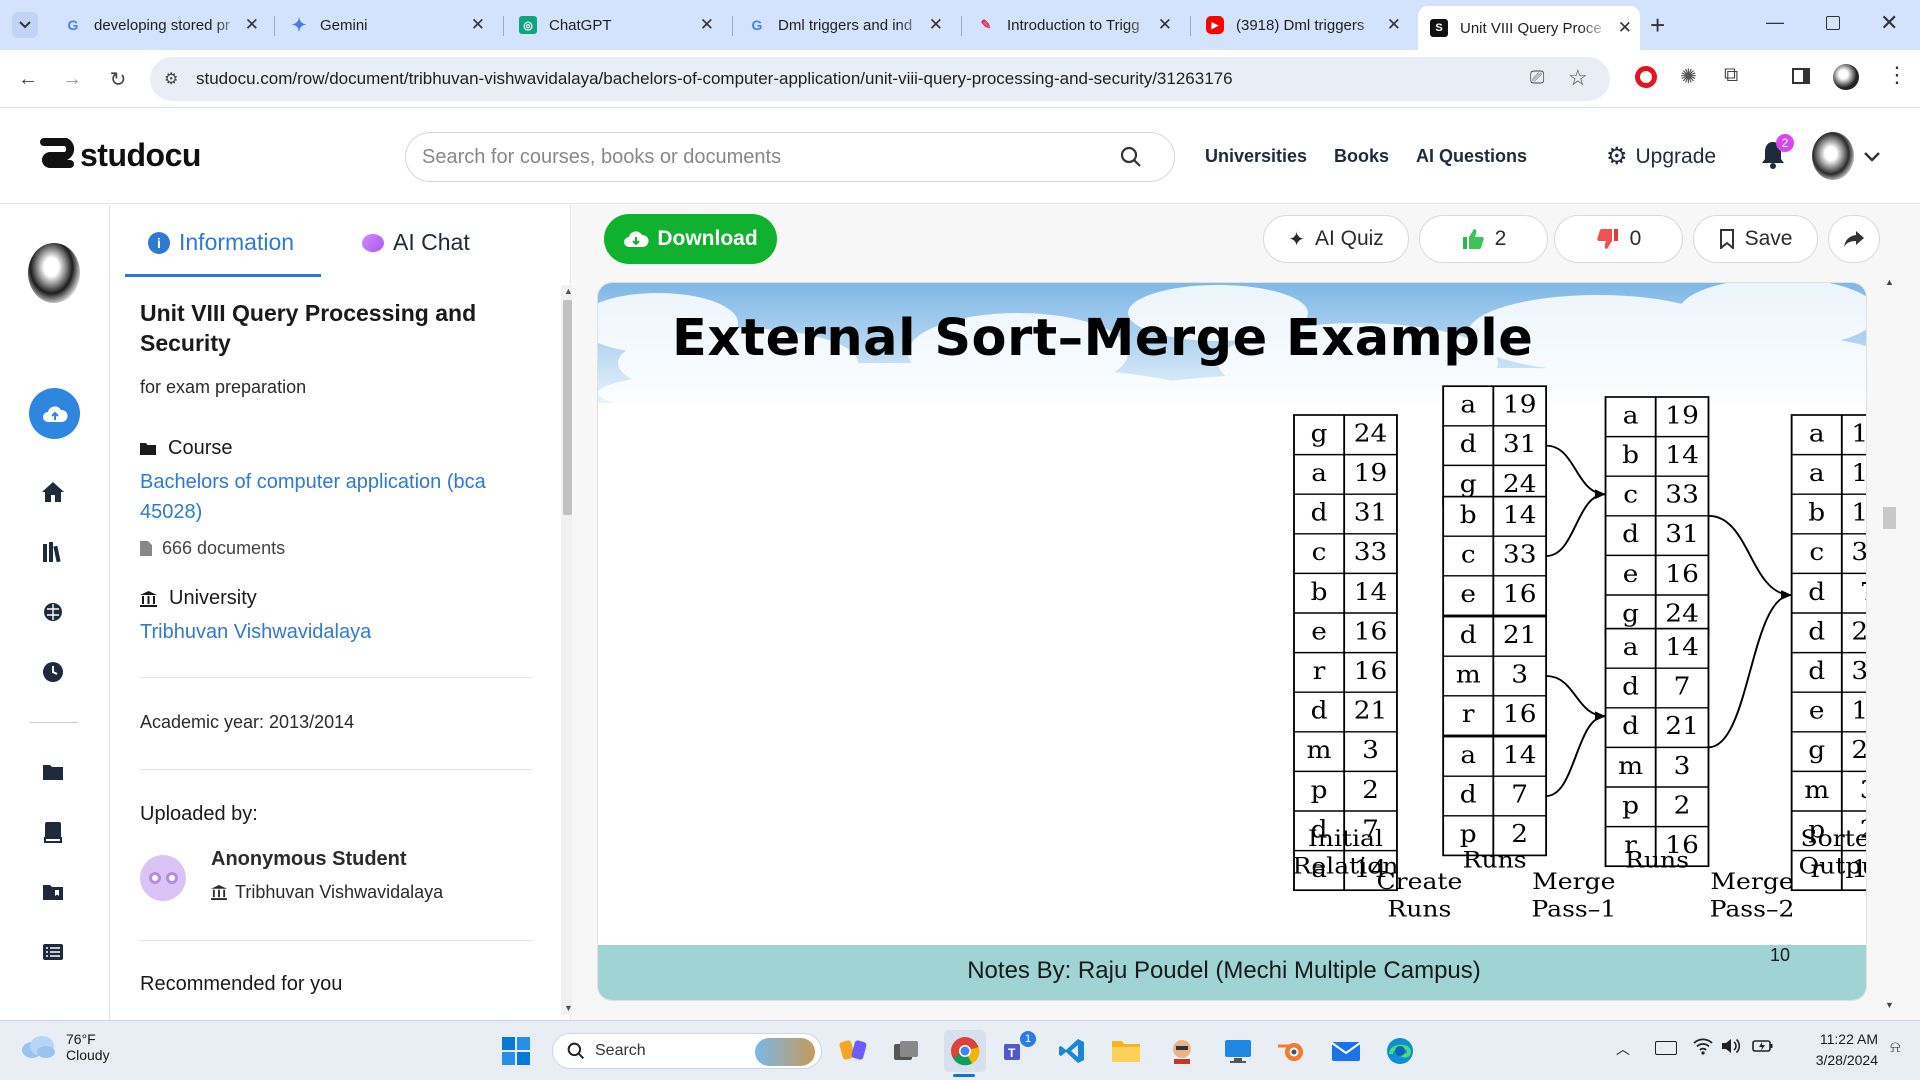  What do you see at coordinates (159, 25) in the screenshot?
I see `tab-developing-stored: G developing stored pr ✕` at bounding box center [159, 25].